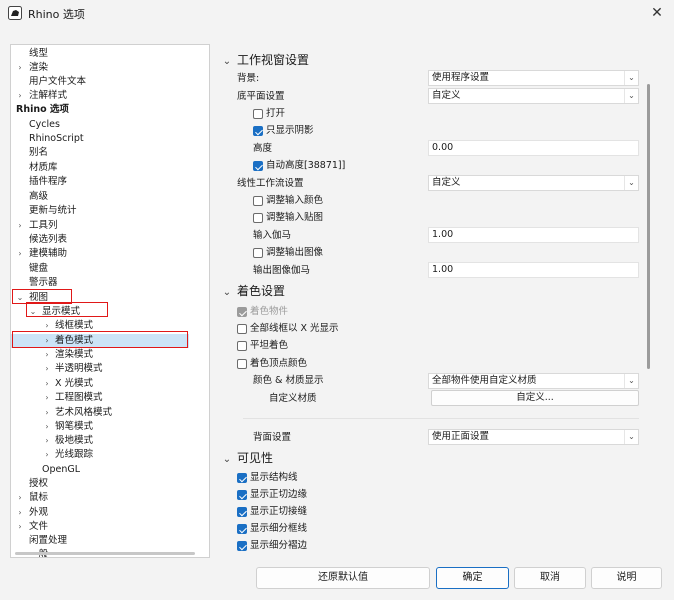  I want to click on background-label: 背景:, so click(248, 78).